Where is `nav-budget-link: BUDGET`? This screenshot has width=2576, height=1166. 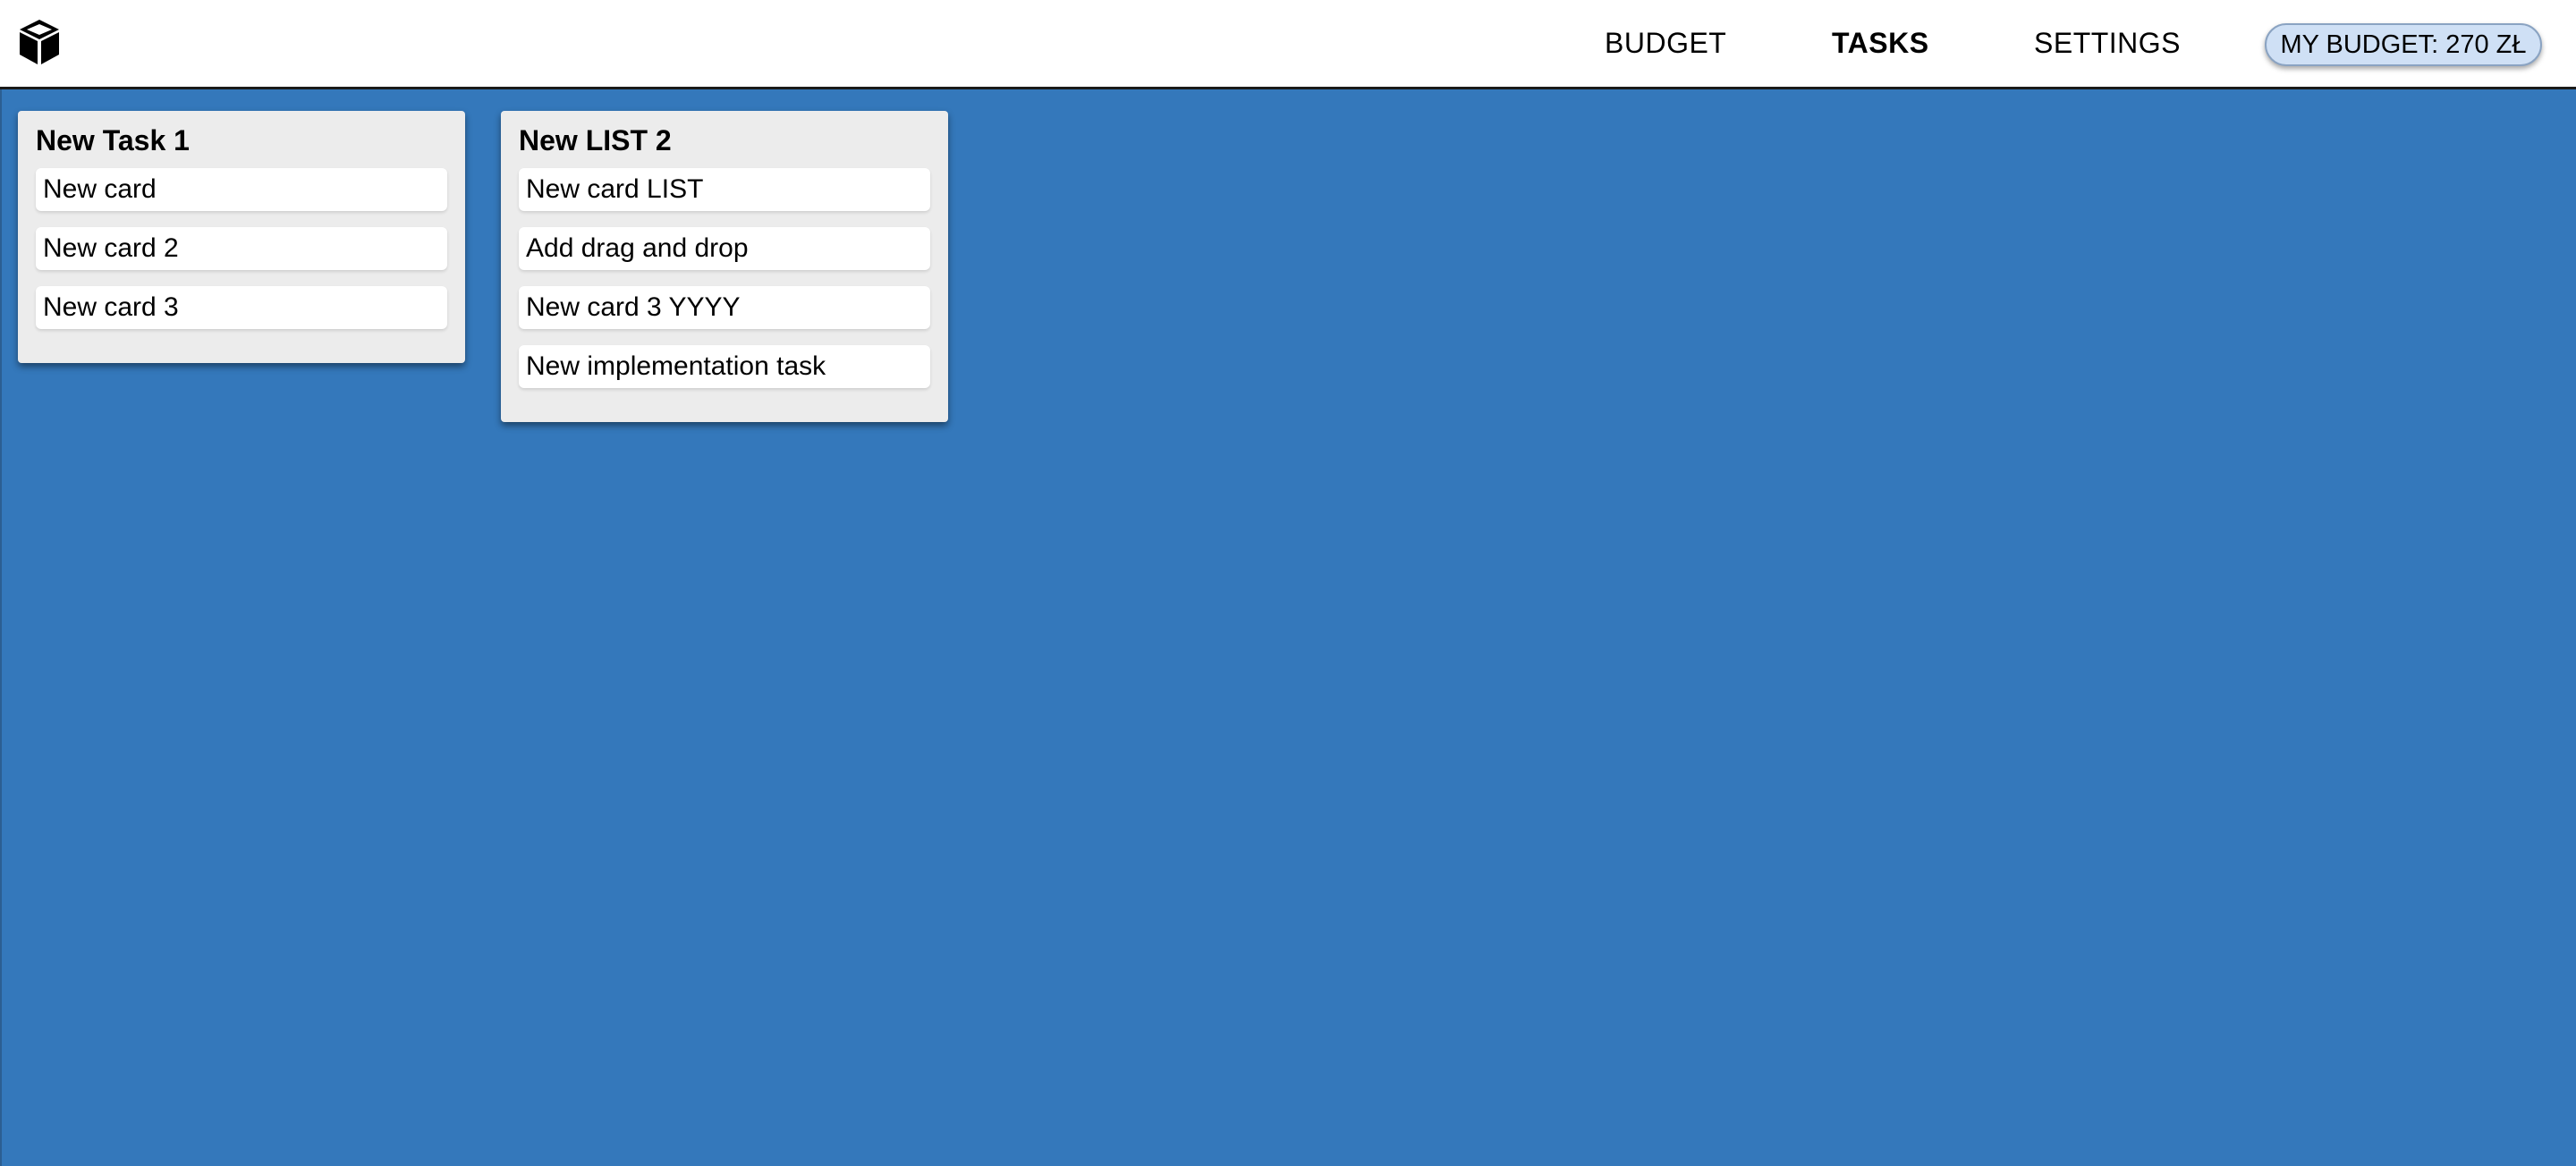
nav-budget-link: BUDGET is located at coordinates (1665, 43).